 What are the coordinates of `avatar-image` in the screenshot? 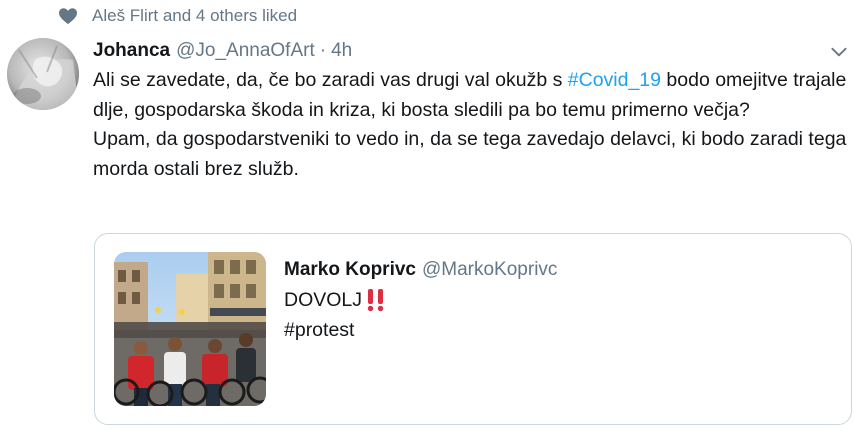 It's located at (43, 74).